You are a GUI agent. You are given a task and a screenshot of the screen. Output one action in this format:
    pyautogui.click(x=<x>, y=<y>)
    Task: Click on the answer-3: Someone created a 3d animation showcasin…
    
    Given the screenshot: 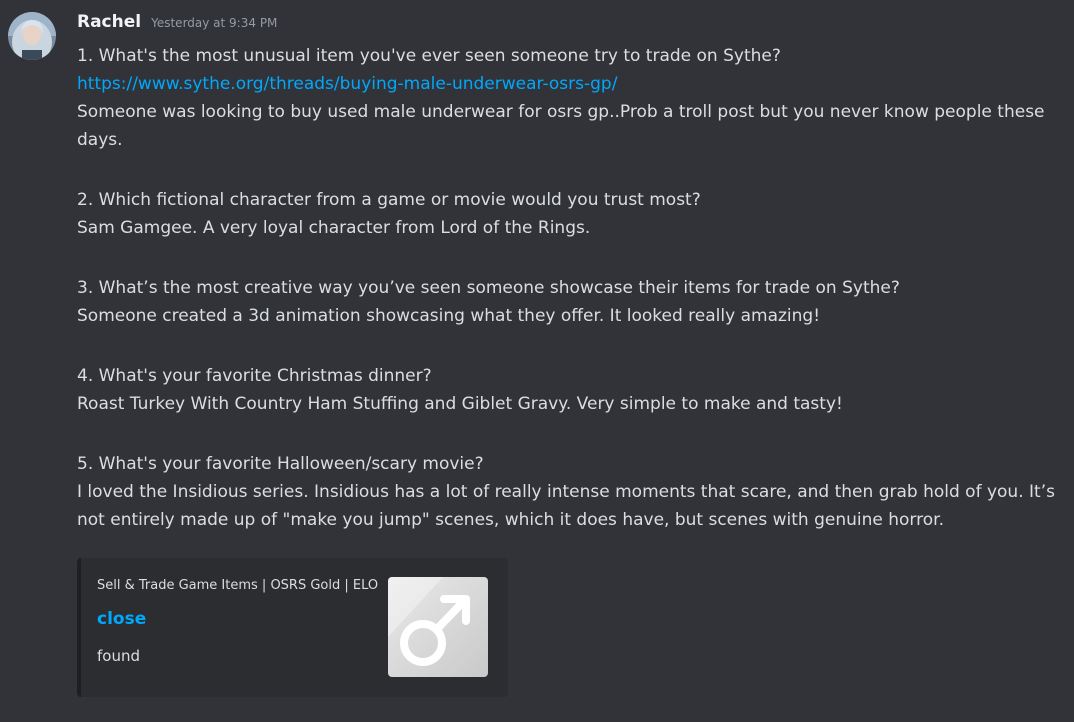 What is the action you would take?
    pyautogui.click(x=449, y=316)
    